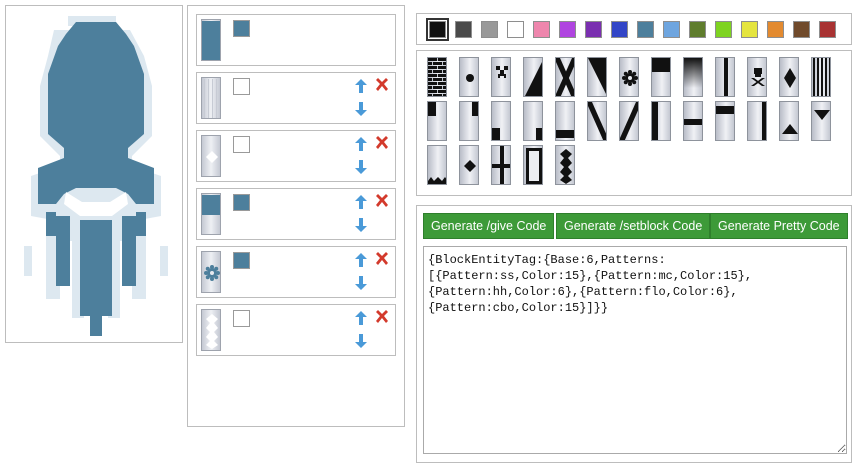 The width and height of the screenshot is (866, 466). What do you see at coordinates (789, 121) in the screenshot?
I see `pattern-option-triangle-bottom` at bounding box center [789, 121].